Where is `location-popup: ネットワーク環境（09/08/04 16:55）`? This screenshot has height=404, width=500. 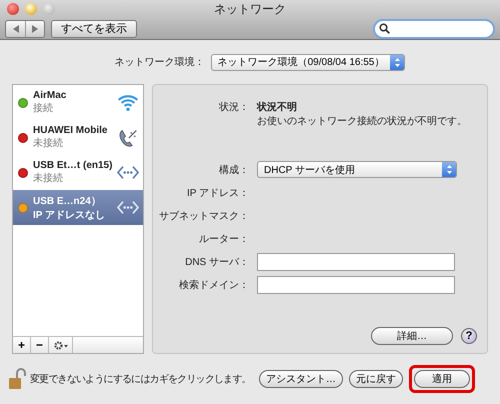
location-popup: ネットワーク環境（09/08/04 16:55） is located at coordinates (308, 62).